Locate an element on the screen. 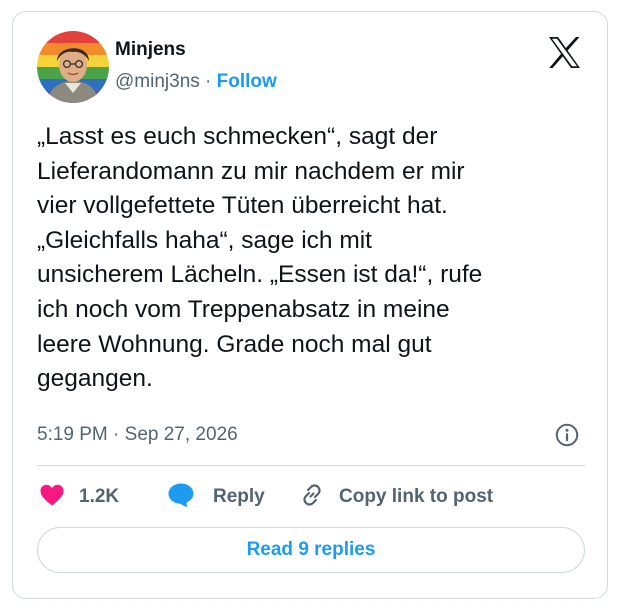 This screenshot has height=610, width=620. divider is located at coordinates (311, 465).